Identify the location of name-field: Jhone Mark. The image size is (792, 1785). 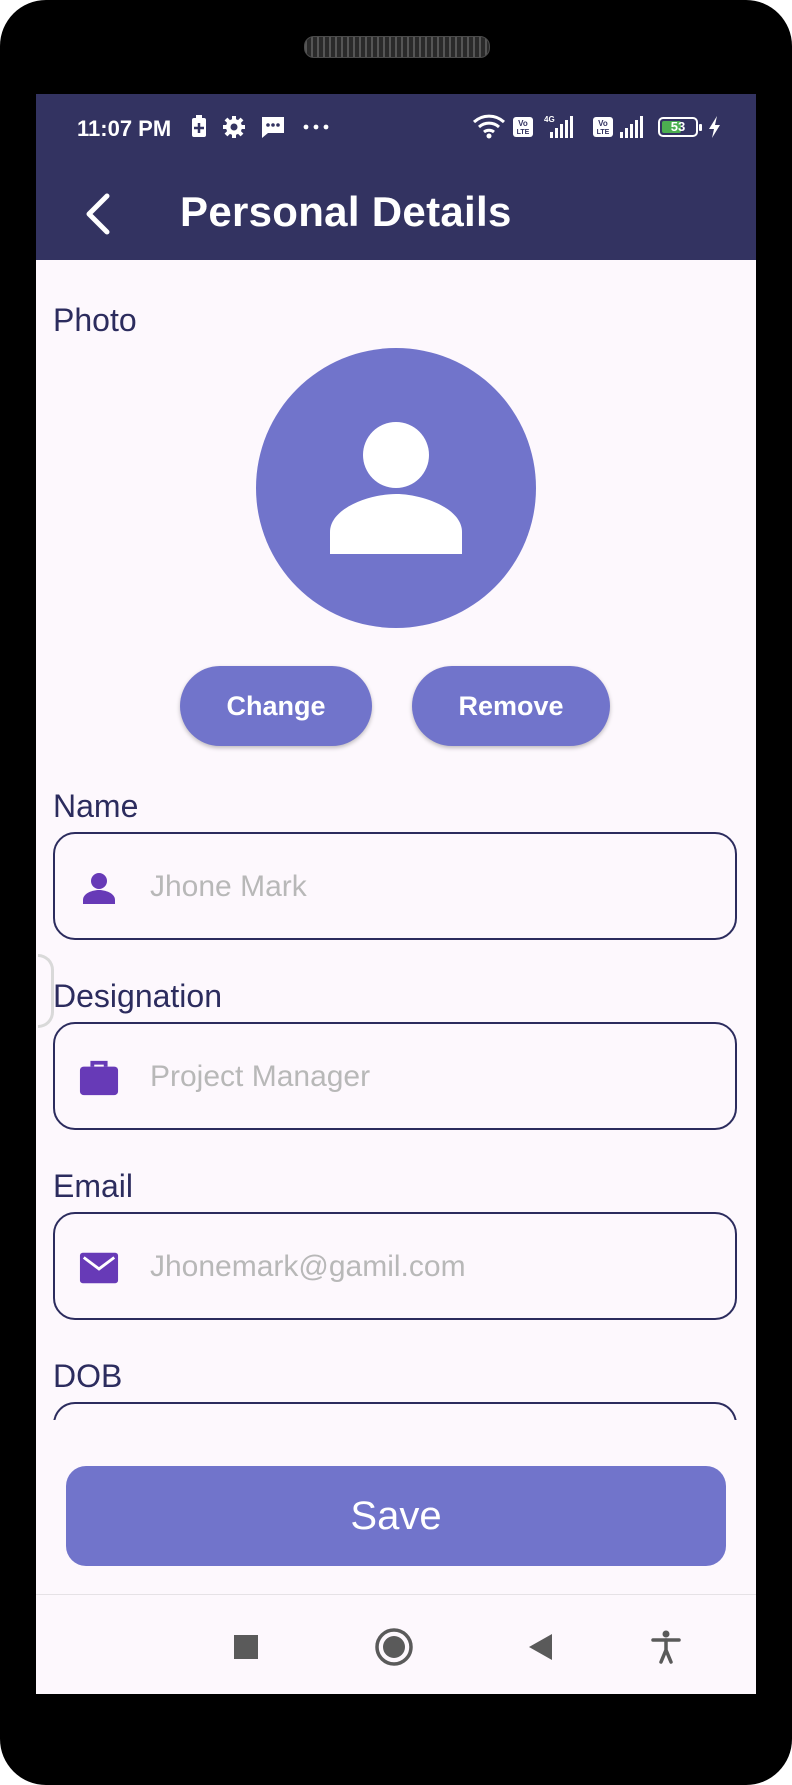
(395, 886).